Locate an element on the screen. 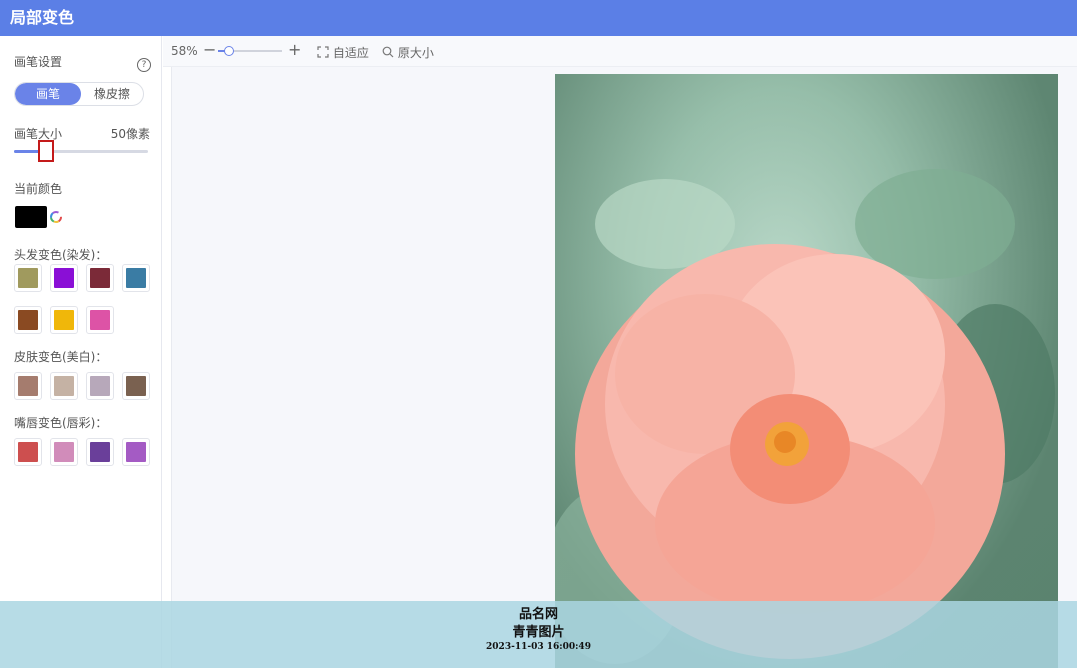  watermark-banner: 品名网 青青图片 2023-11-03 16:00:49 is located at coordinates (538, 634).